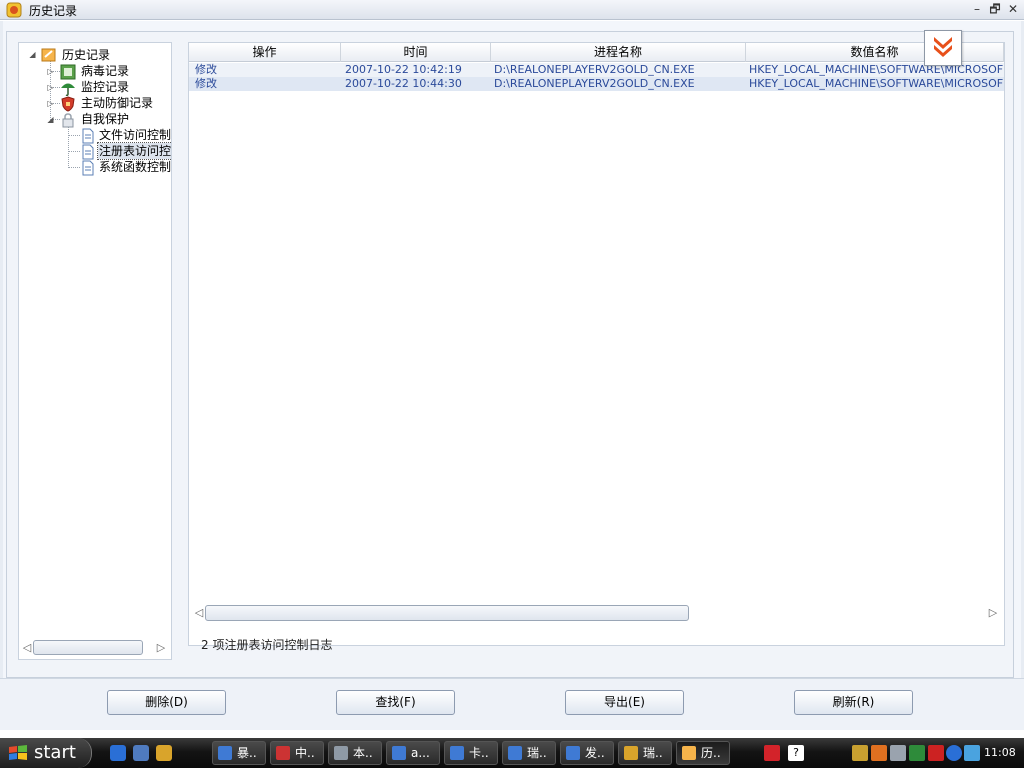  Describe the element at coordinates (395, 702) in the screenshot. I see `find-button: 查找(F)` at that location.